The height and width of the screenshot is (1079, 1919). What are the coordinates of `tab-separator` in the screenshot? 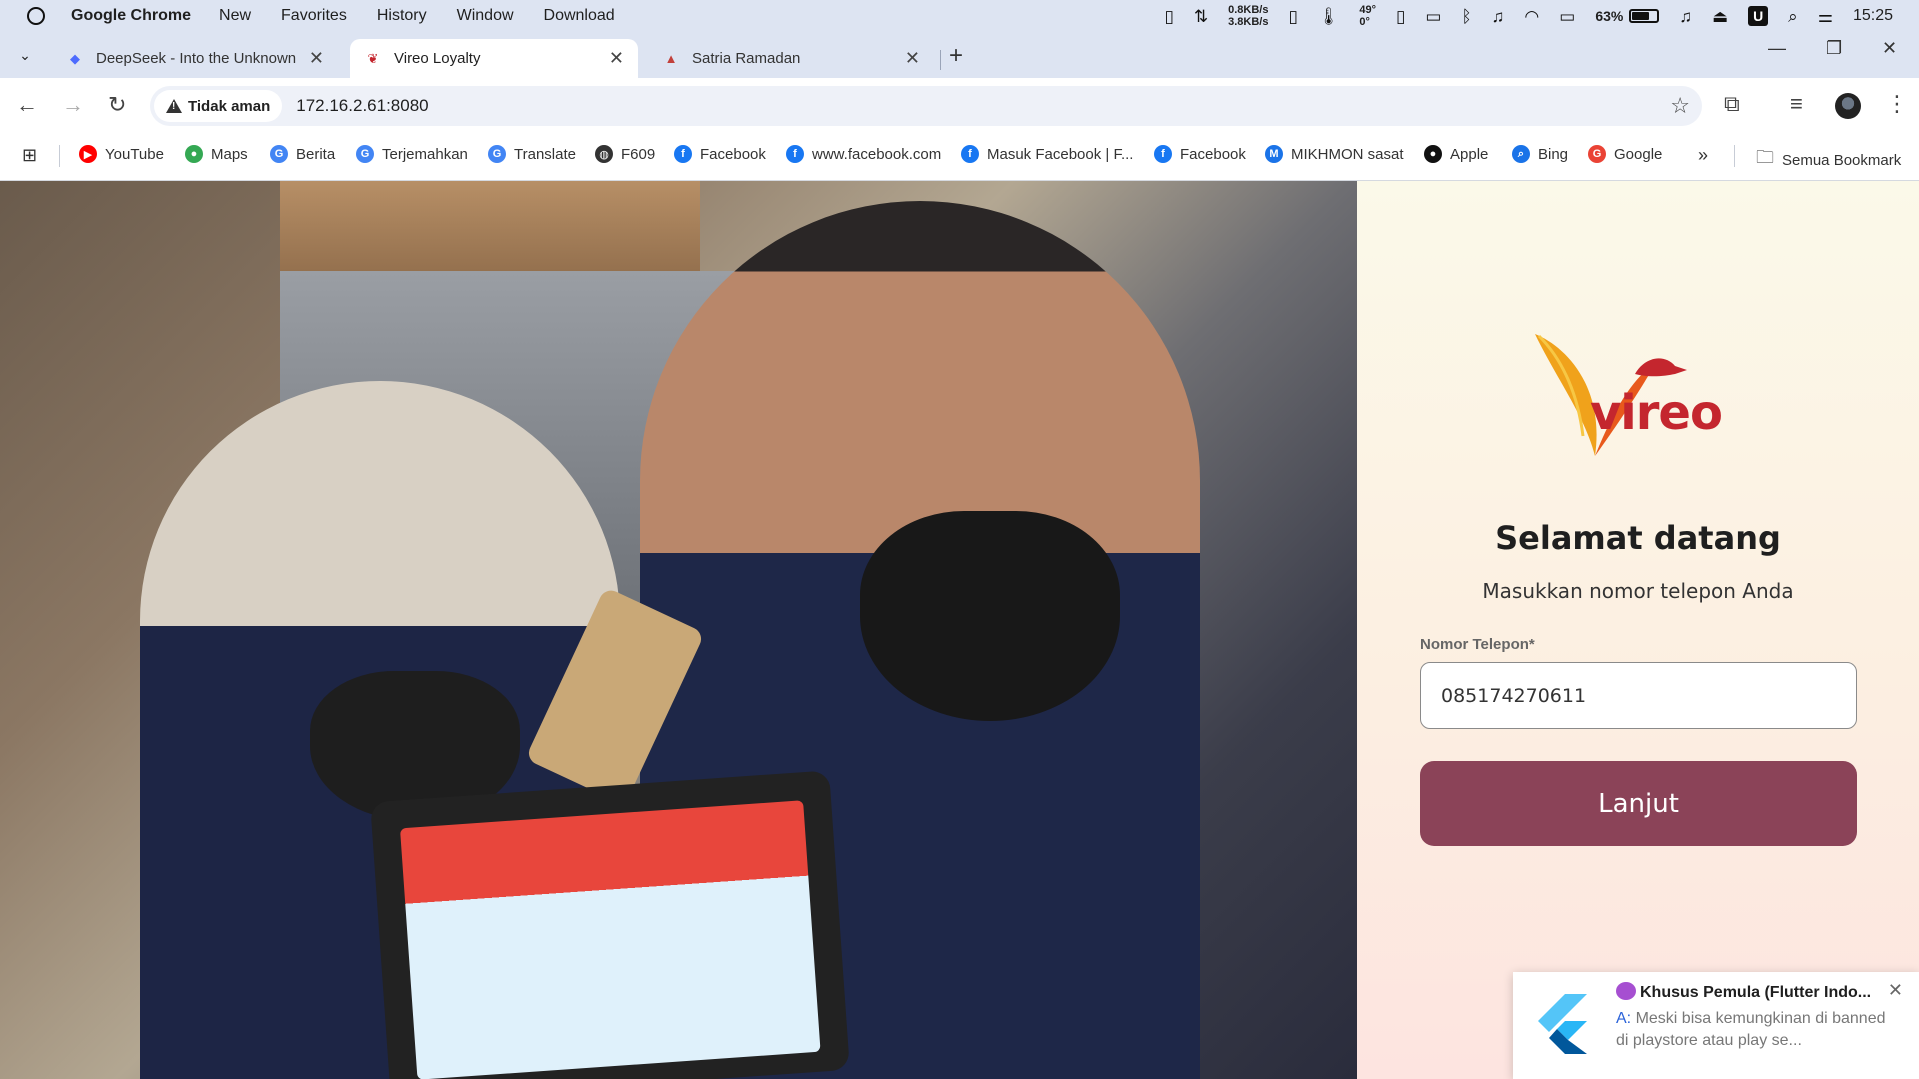 It's located at (940, 60).